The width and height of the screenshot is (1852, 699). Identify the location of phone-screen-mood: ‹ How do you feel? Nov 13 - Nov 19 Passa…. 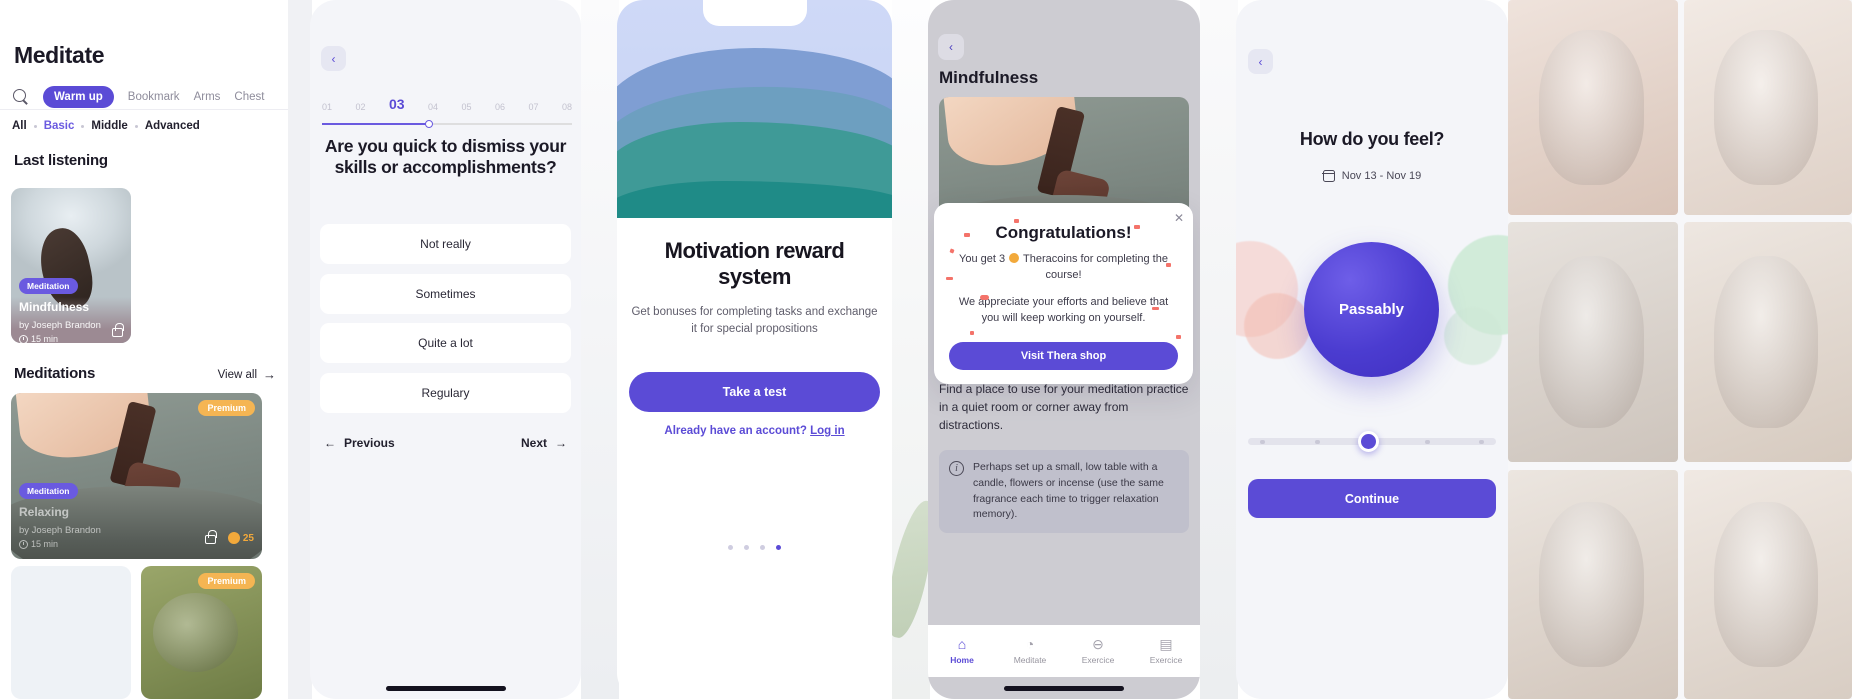
(1372, 349).